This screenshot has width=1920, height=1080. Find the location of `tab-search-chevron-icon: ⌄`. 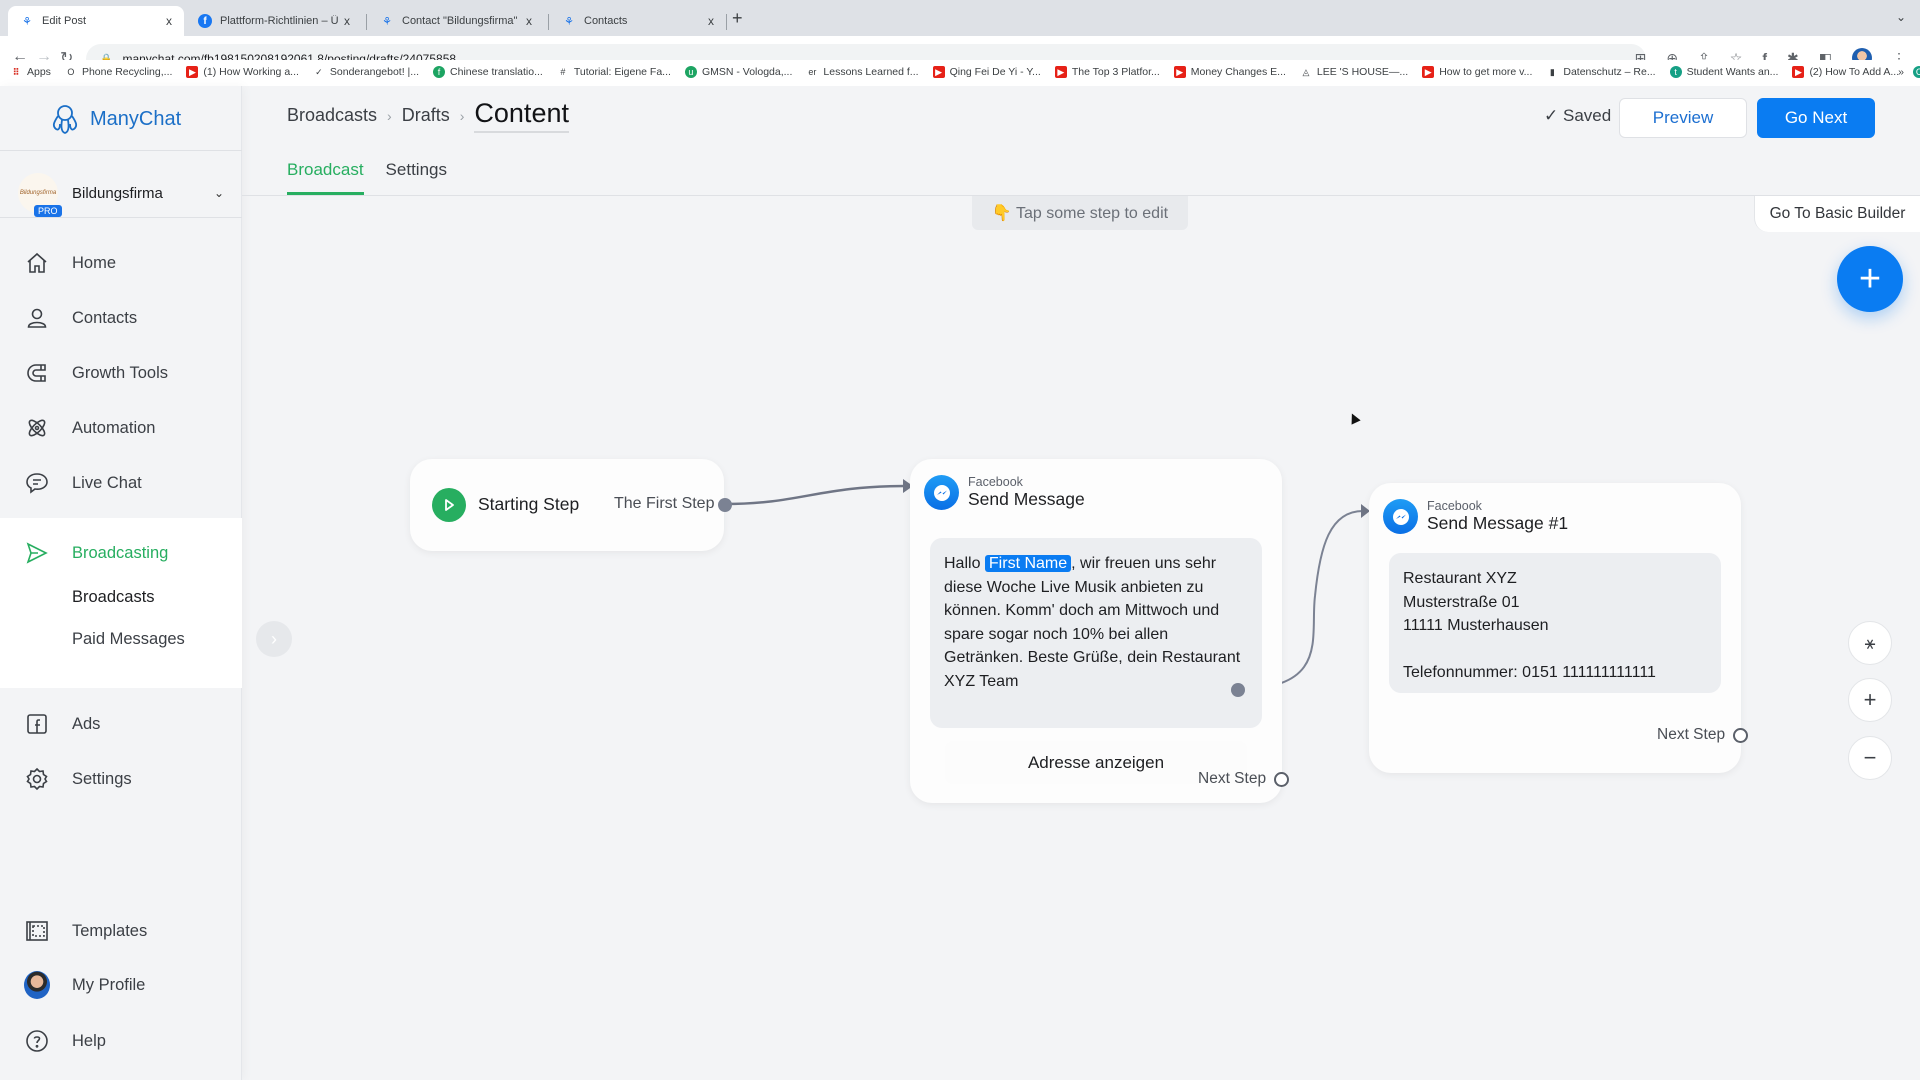

tab-search-chevron-icon: ⌄ is located at coordinates (1901, 17).